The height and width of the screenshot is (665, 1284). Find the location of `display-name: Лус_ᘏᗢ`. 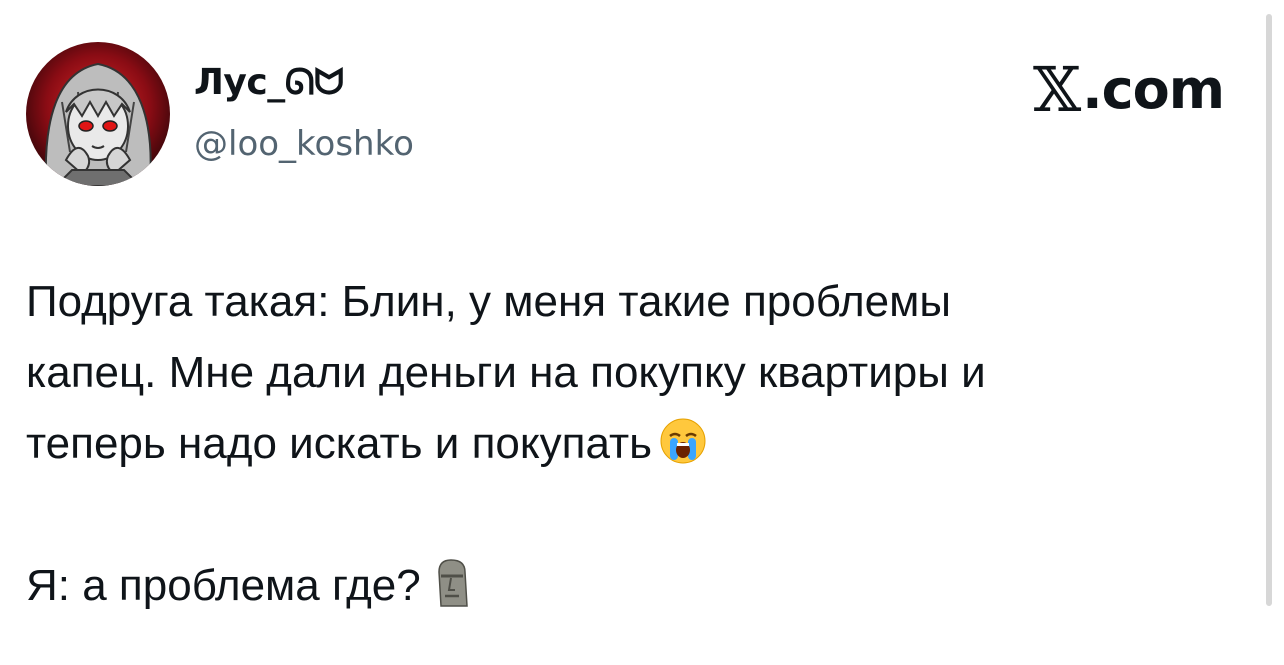

display-name: Лус_ᘏᗢ is located at coordinates (269, 83).